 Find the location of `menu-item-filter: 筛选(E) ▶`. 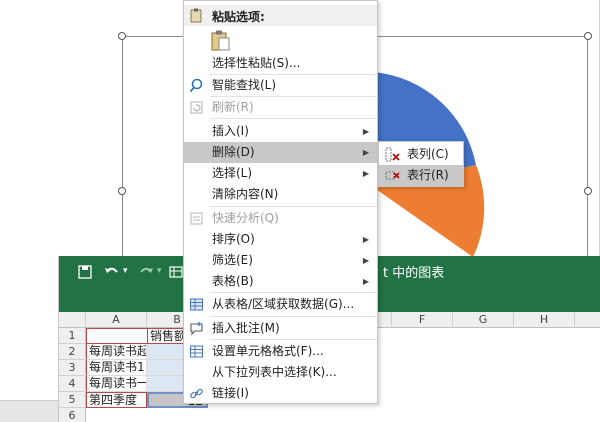

menu-item-filter: 筛选(E) ▶ is located at coordinates (280, 260).